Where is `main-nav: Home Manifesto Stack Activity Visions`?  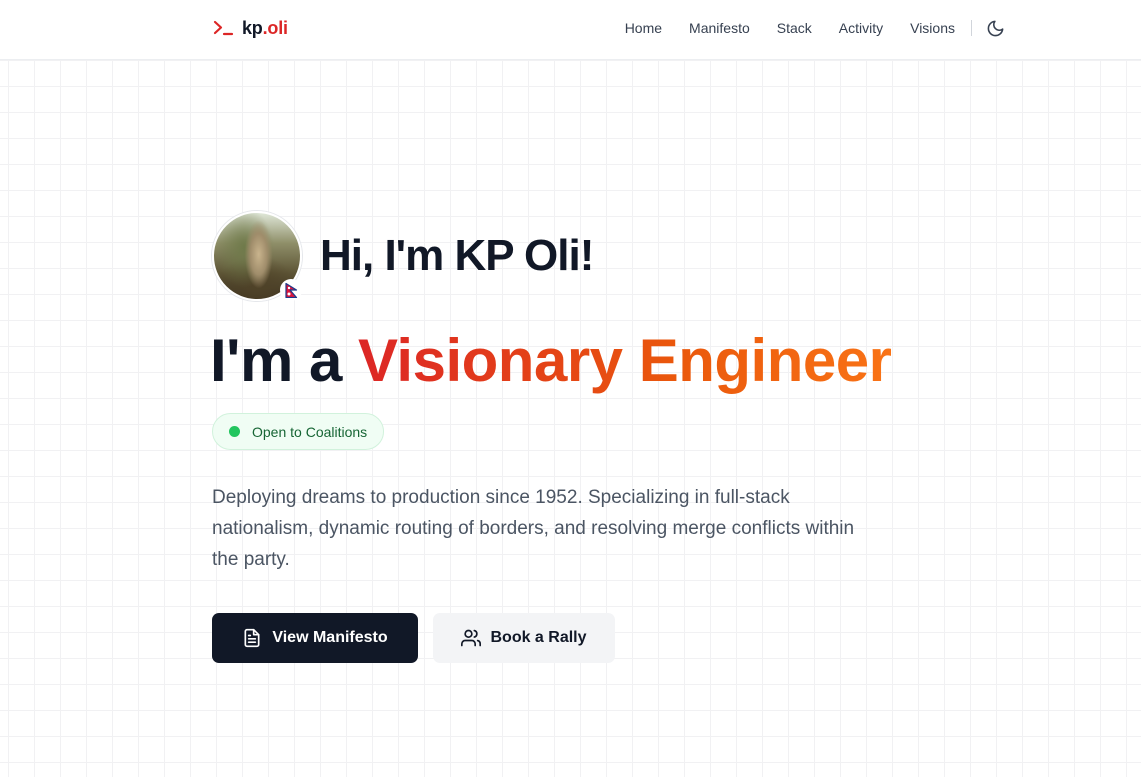 main-nav: Home Manifesto Stack Activity Visions is located at coordinates (815, 28).